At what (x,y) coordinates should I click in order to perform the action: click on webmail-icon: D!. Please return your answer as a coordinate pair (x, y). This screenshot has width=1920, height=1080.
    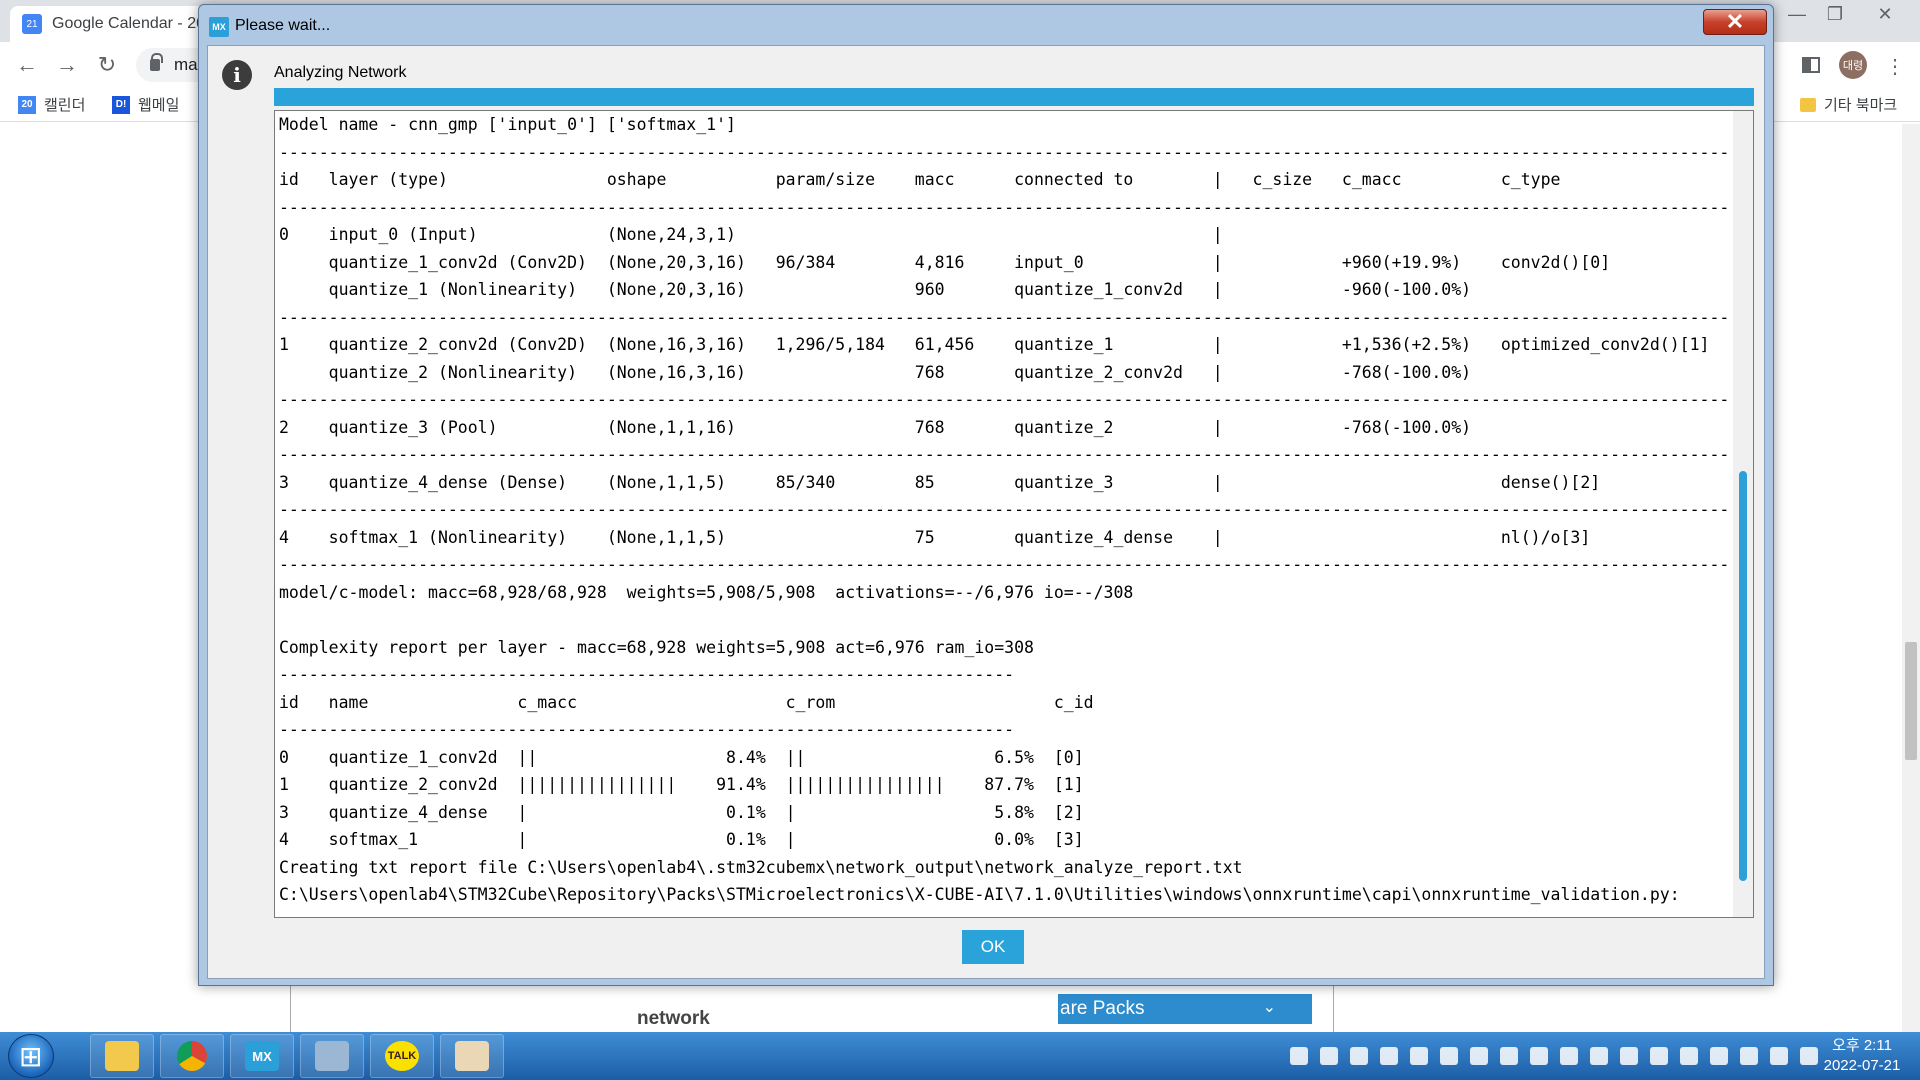
    Looking at the image, I should click on (121, 104).